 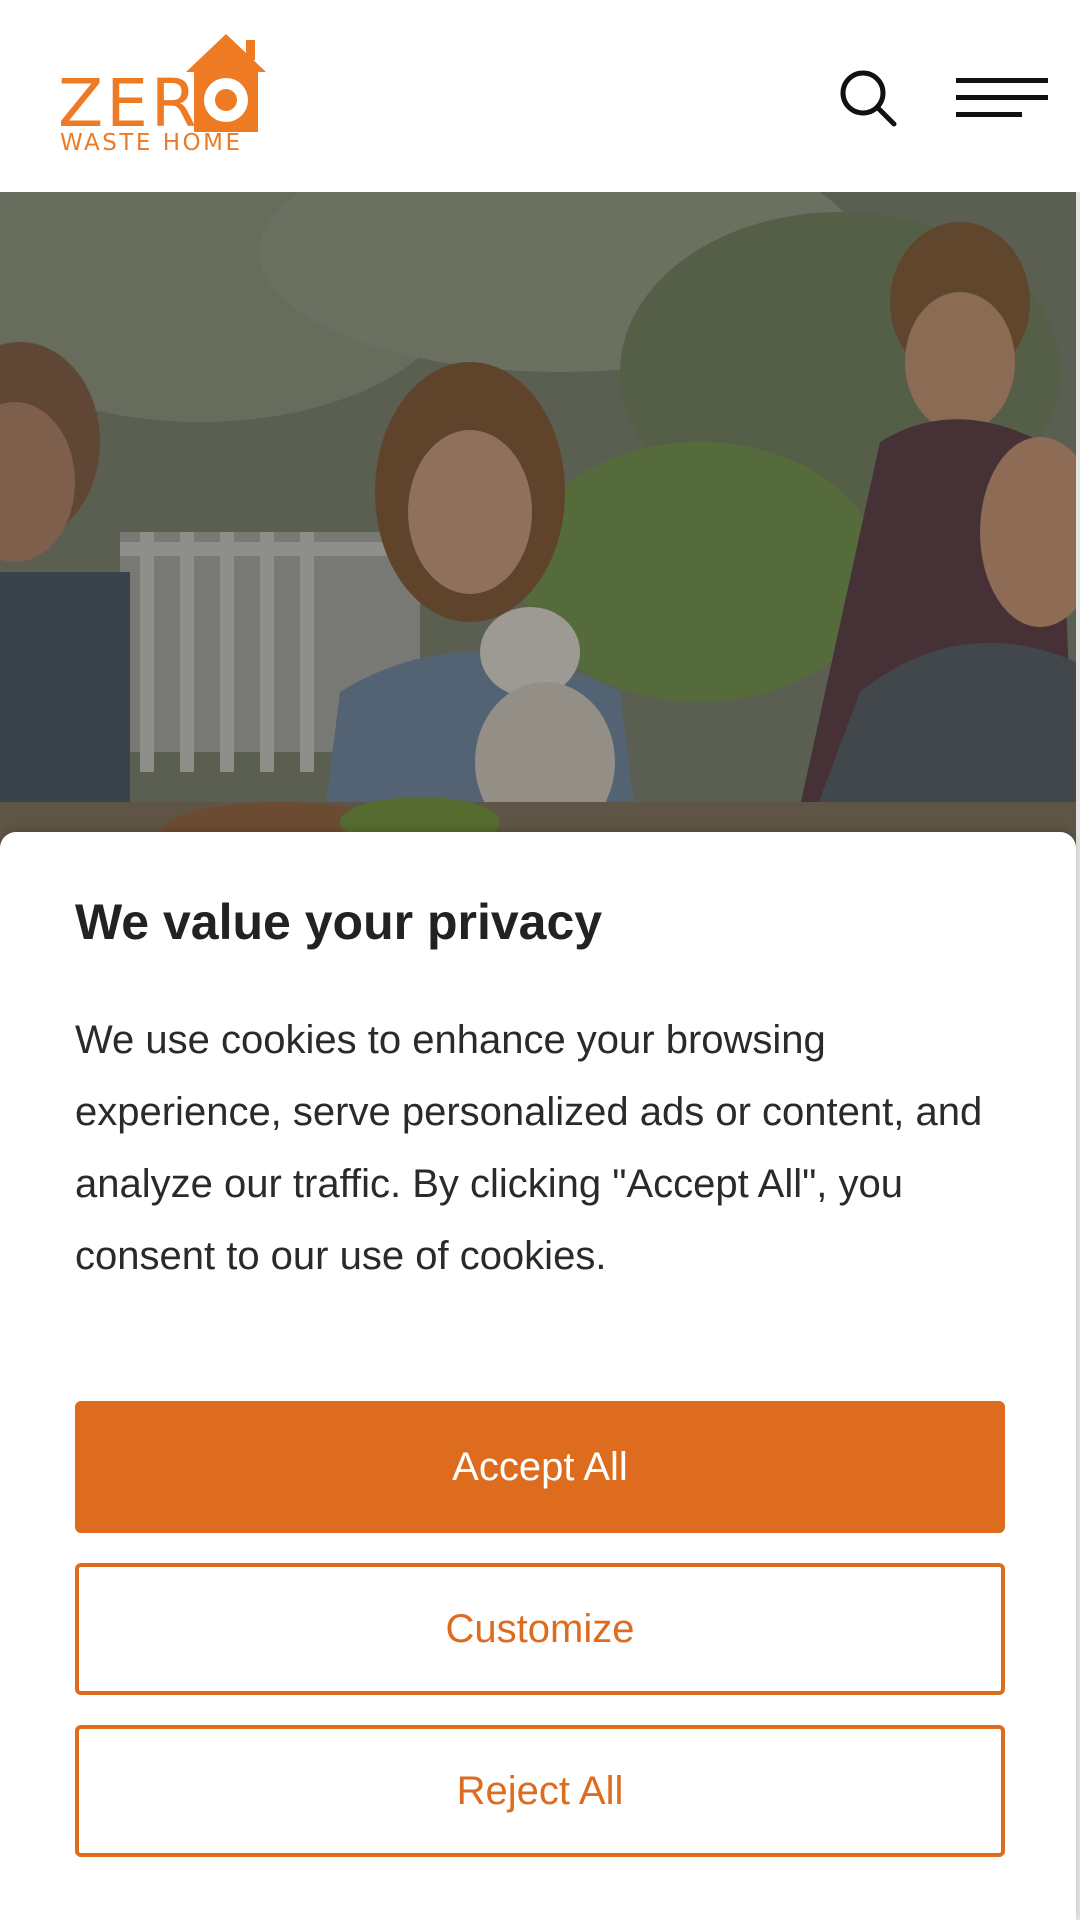 I want to click on logo-house-icon, so click(x=226, y=83).